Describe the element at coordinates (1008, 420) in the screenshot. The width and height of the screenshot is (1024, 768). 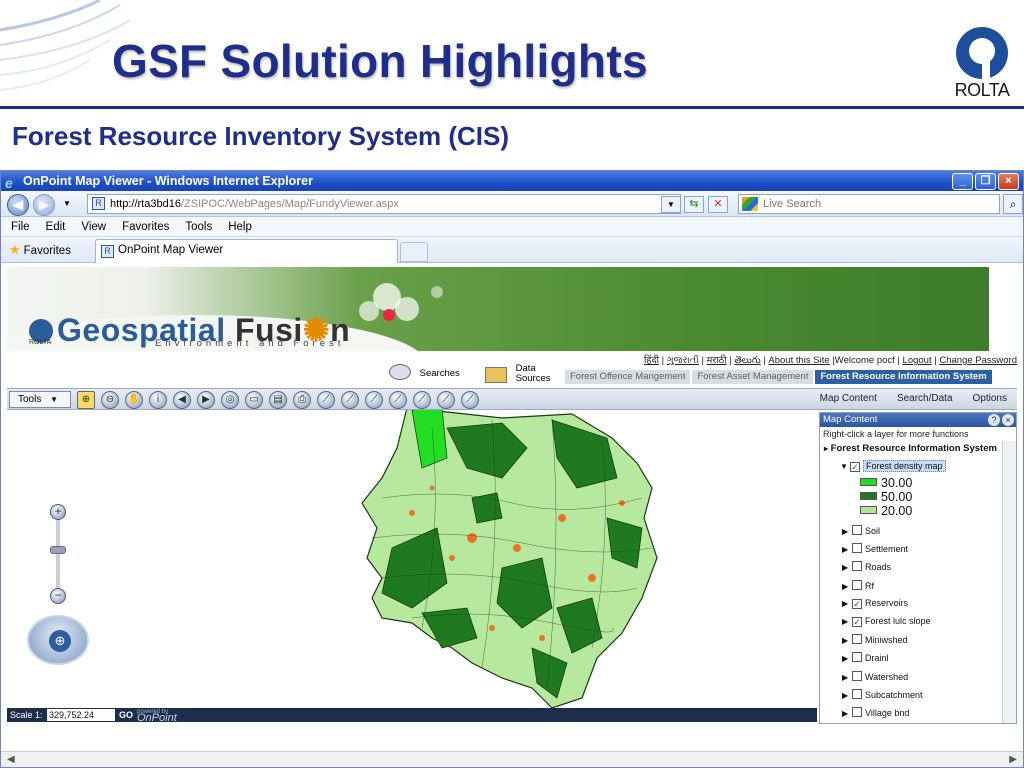
I see `close-panel-icon: ×` at that location.